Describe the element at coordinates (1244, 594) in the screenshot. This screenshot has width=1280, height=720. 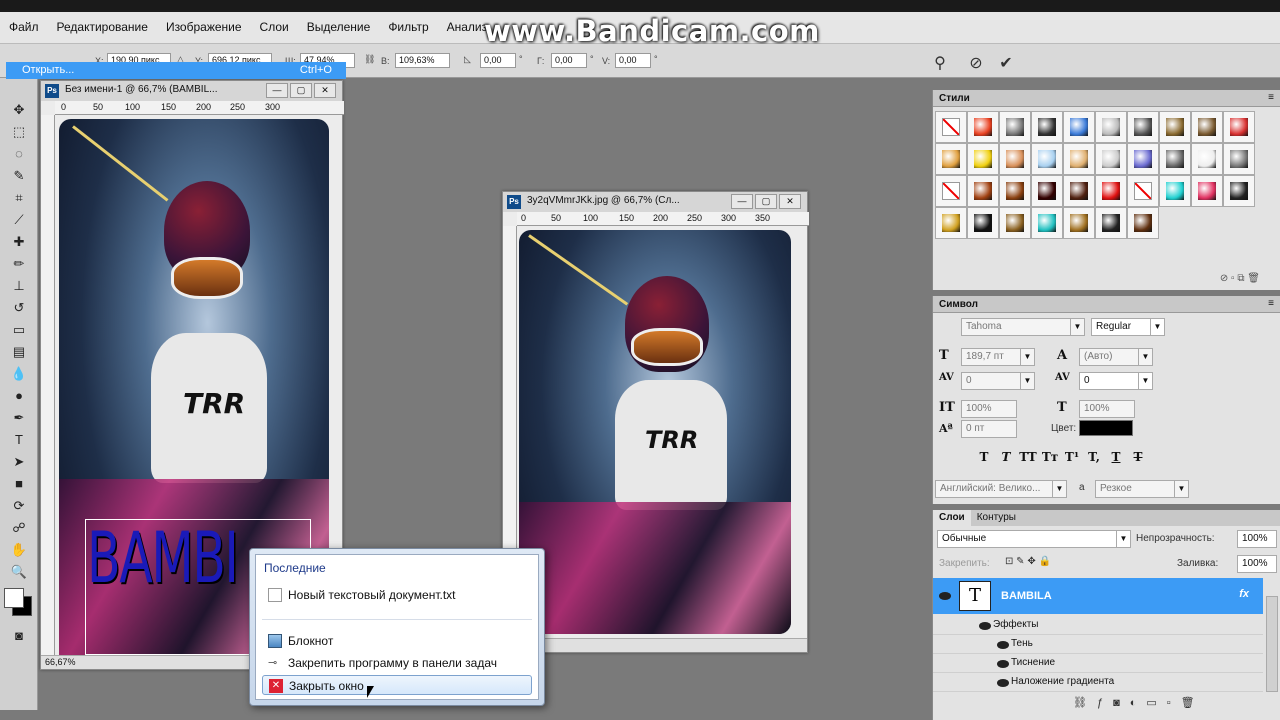
I see `layer-fx-icon: fx` at that location.